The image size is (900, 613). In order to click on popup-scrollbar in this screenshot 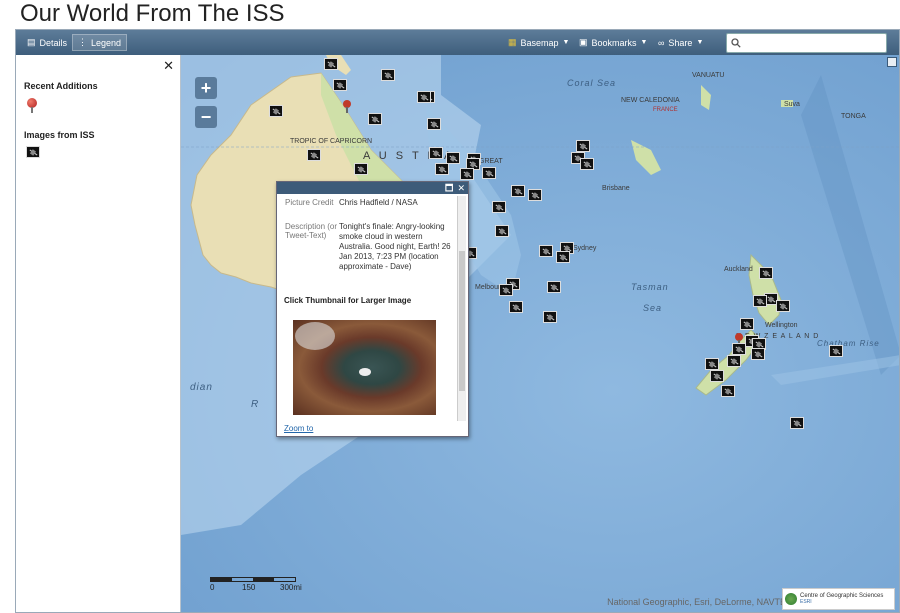, I will do `click(461, 308)`.